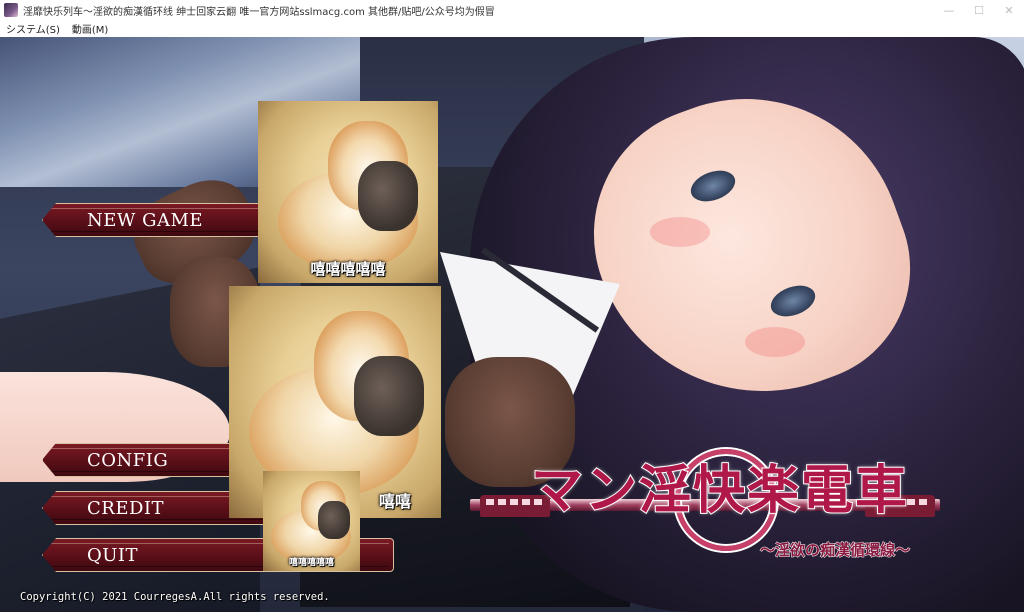  I want to click on credit-label: CREDIT, so click(126, 508).